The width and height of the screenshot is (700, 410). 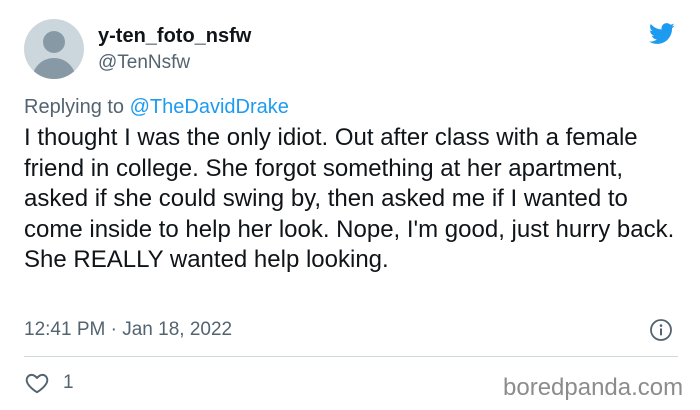 I want to click on heart-icon, so click(x=37, y=383).